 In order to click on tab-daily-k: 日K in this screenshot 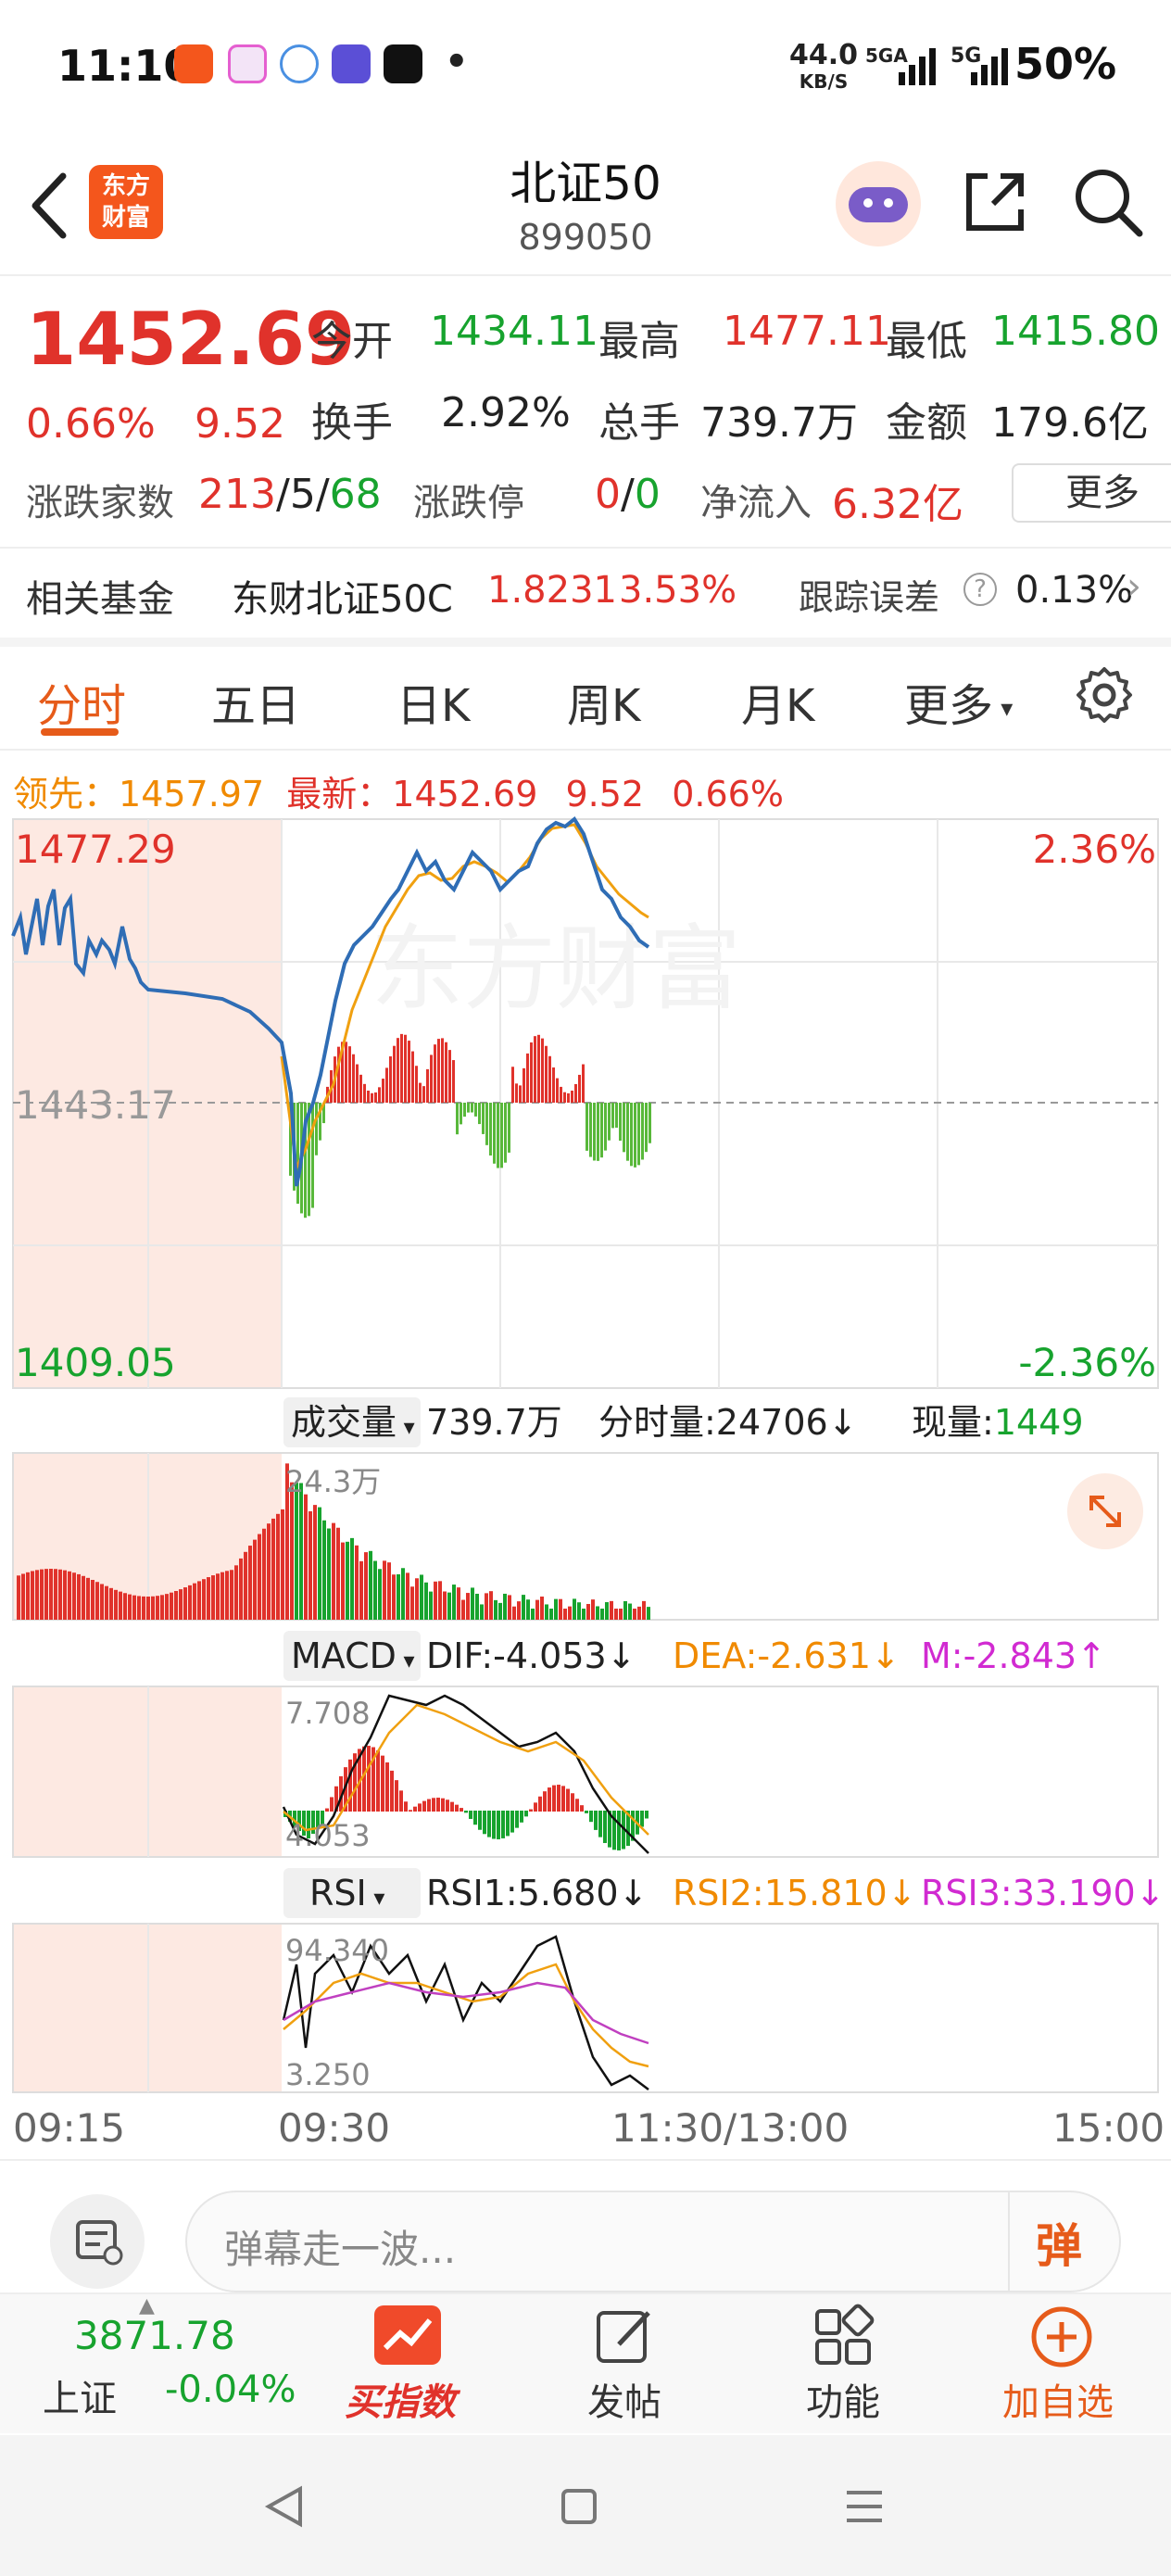, I will do `click(434, 701)`.